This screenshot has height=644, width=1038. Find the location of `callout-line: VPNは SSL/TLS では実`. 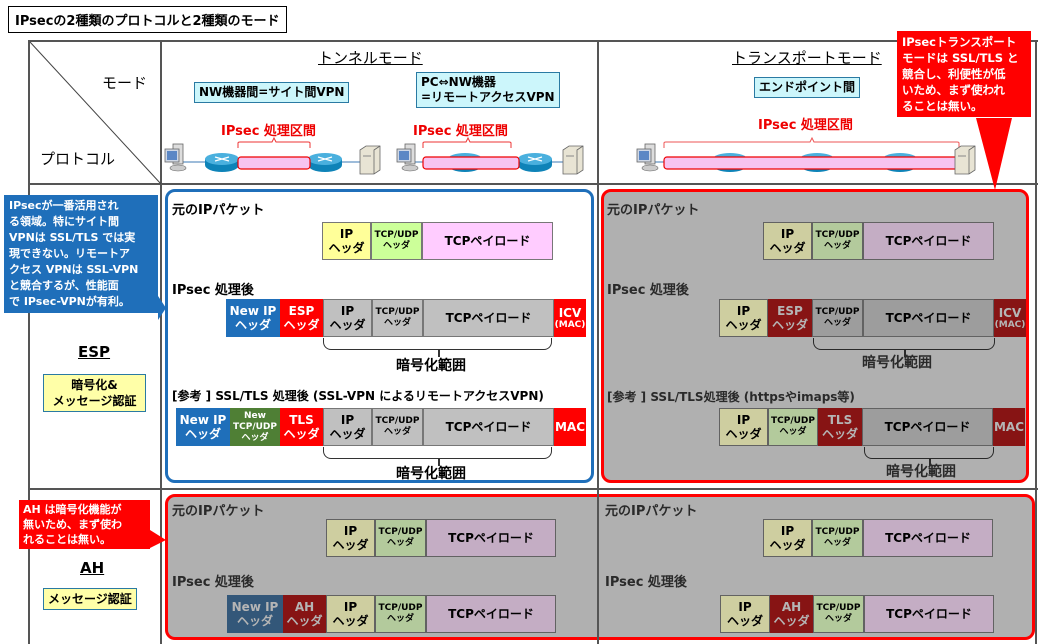

callout-line: VPNは SSL/TLS では実 is located at coordinates (72, 237).